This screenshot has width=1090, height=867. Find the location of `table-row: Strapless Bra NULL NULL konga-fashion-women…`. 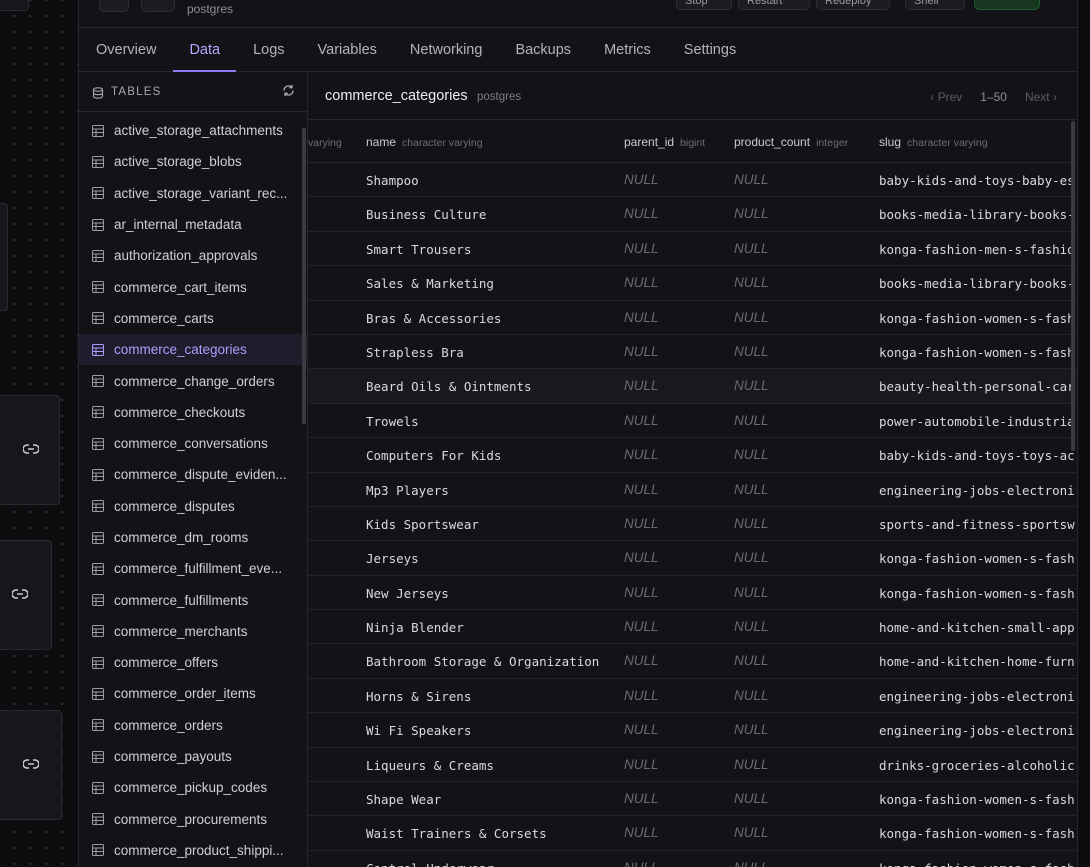

table-row: Strapless Bra NULL NULL konga-fashion-women… is located at coordinates (692, 352).